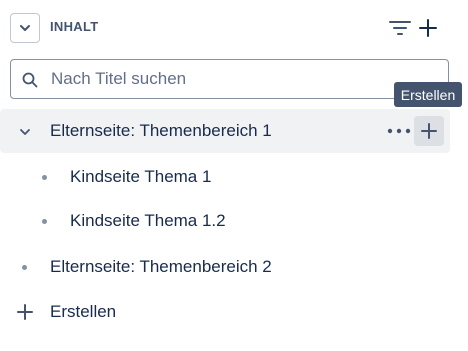 The height and width of the screenshot is (351, 468). Describe the element at coordinates (141, 176) in the screenshot. I see `tree-item-label: Kindseite Thema 1` at that location.